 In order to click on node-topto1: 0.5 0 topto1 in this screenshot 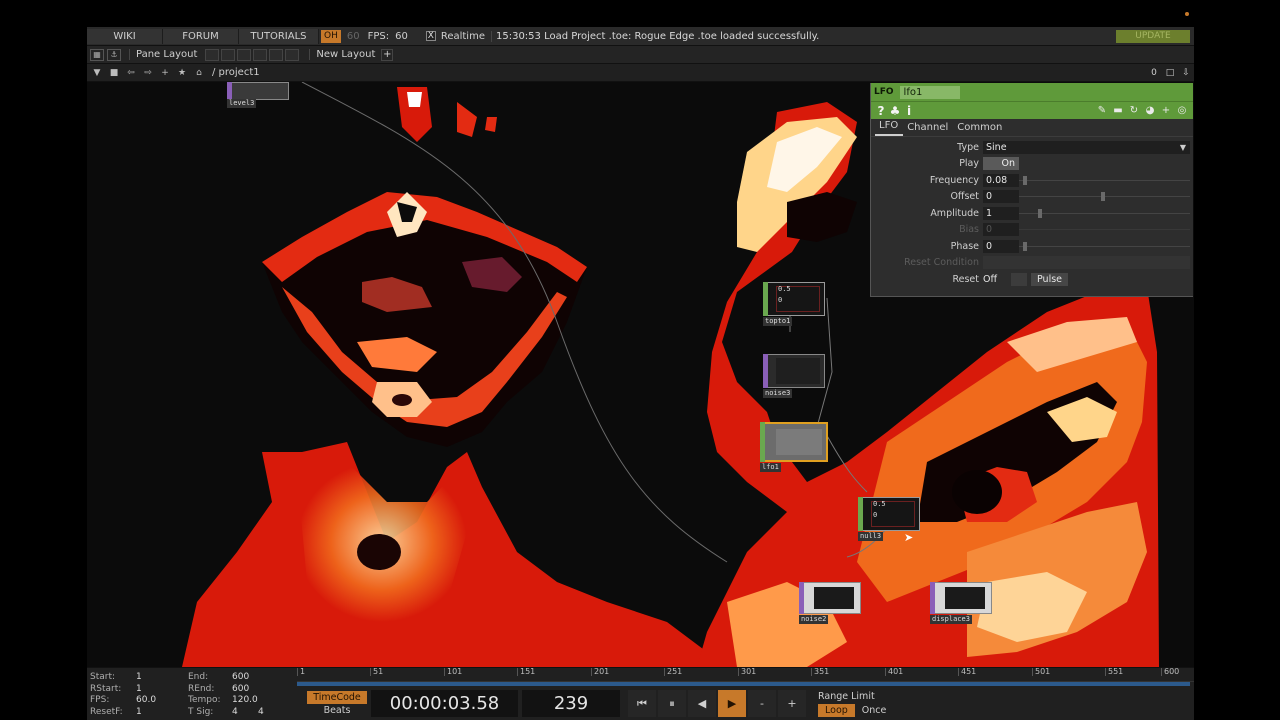, I will do `click(794, 304)`.